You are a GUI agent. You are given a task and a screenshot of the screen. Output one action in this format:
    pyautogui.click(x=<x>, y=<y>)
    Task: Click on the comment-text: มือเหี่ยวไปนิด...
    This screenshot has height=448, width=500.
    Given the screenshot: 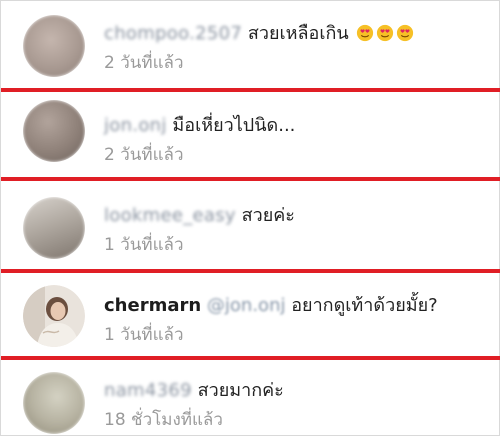 What is the action you would take?
    pyautogui.click(x=234, y=125)
    